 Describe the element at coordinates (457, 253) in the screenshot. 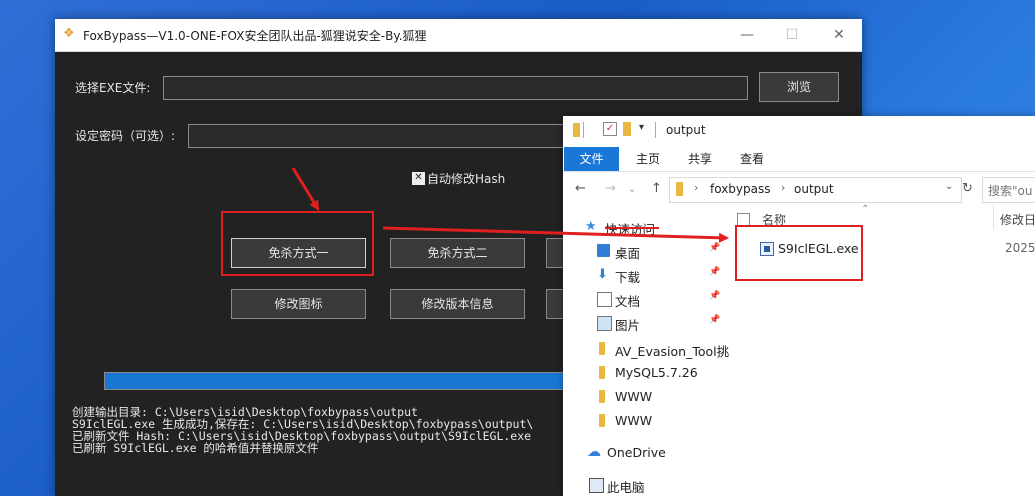

I see `evasion-method-2-button: 免杀方式二` at that location.